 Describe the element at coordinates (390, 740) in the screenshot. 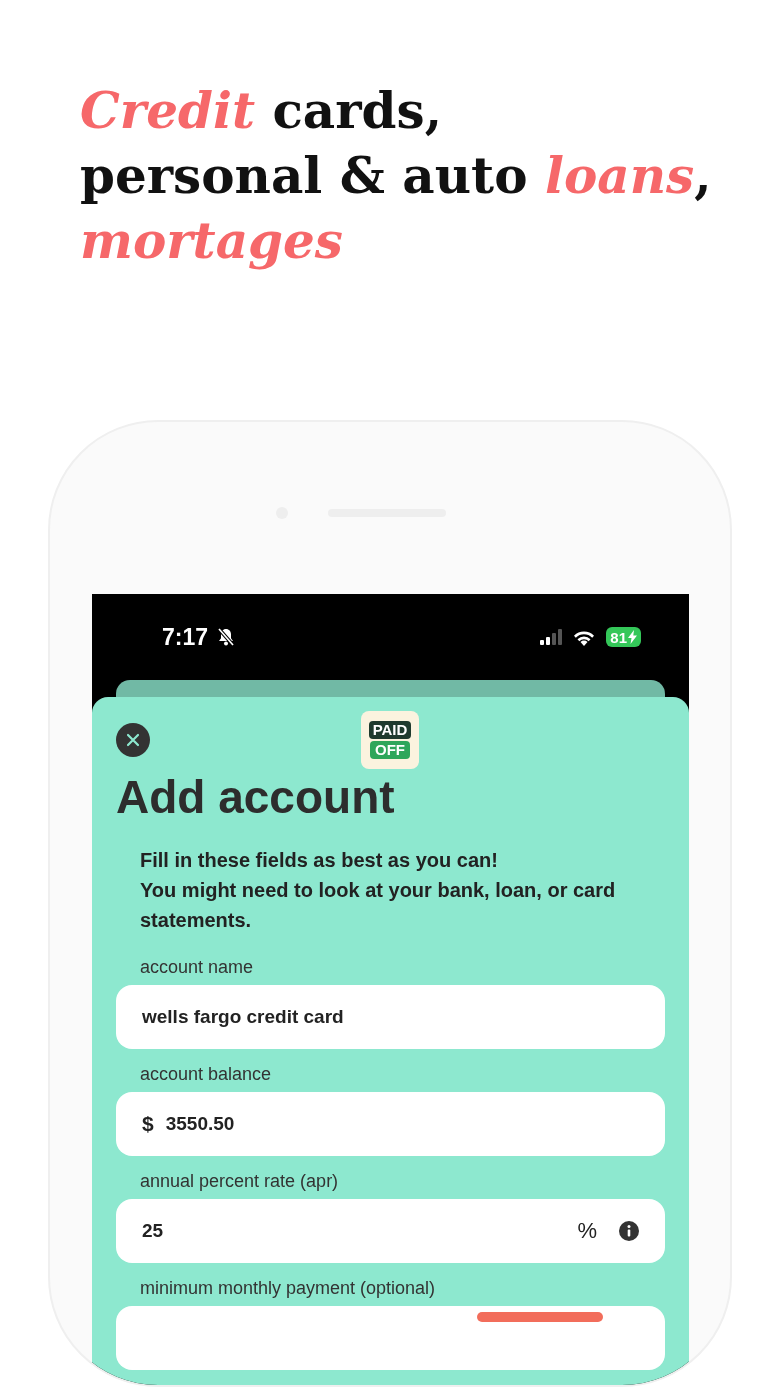

I see `app-logo: PAID OFF` at that location.